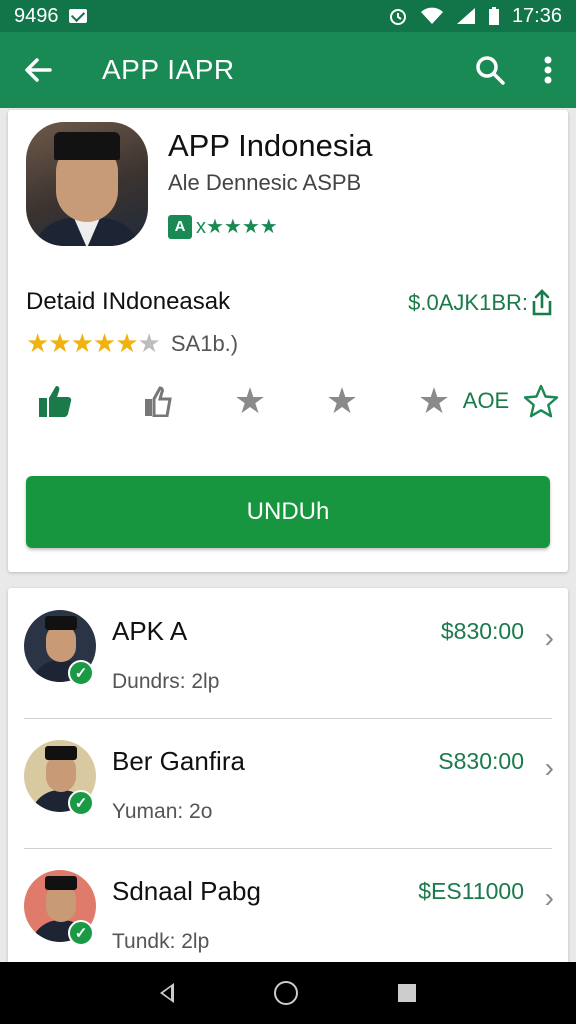 This screenshot has width=576, height=1024. What do you see at coordinates (536, 15) in the screenshot?
I see `status-time: 17:36` at bounding box center [536, 15].